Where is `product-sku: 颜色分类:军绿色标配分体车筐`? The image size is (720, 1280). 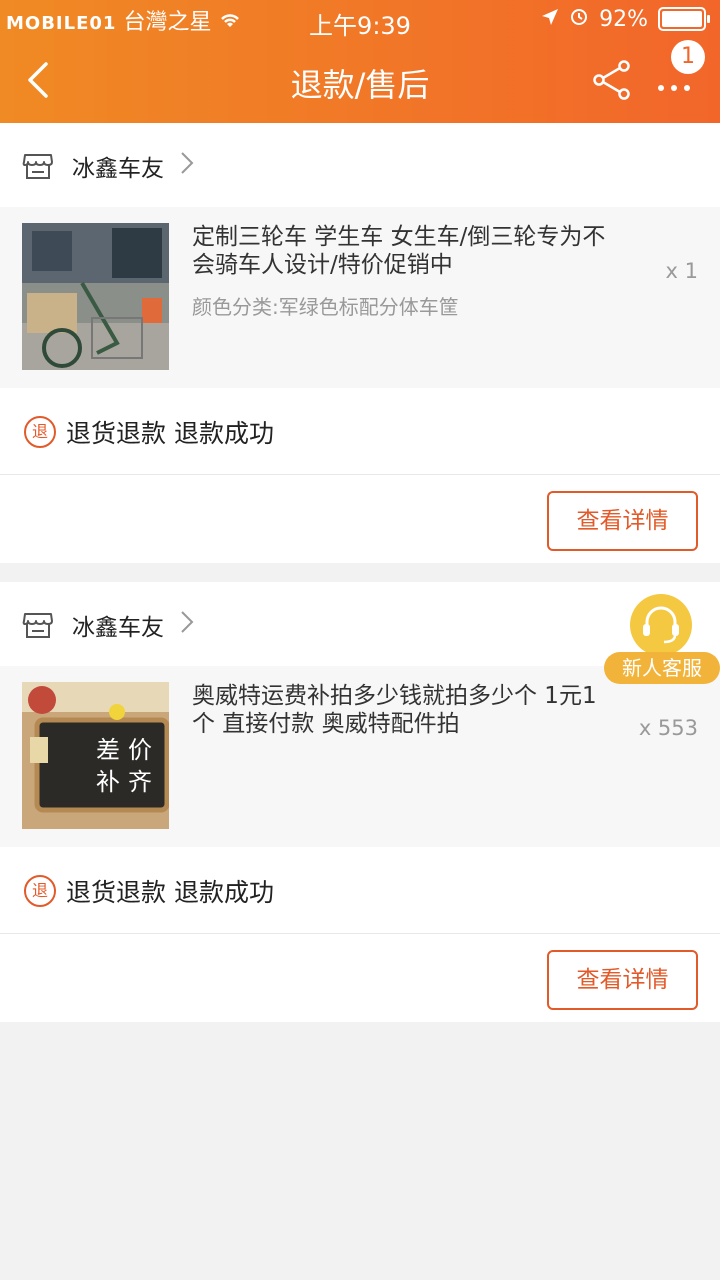
product-sku: 颜色分类:军绿色标配分体车筐 is located at coordinates (325, 307).